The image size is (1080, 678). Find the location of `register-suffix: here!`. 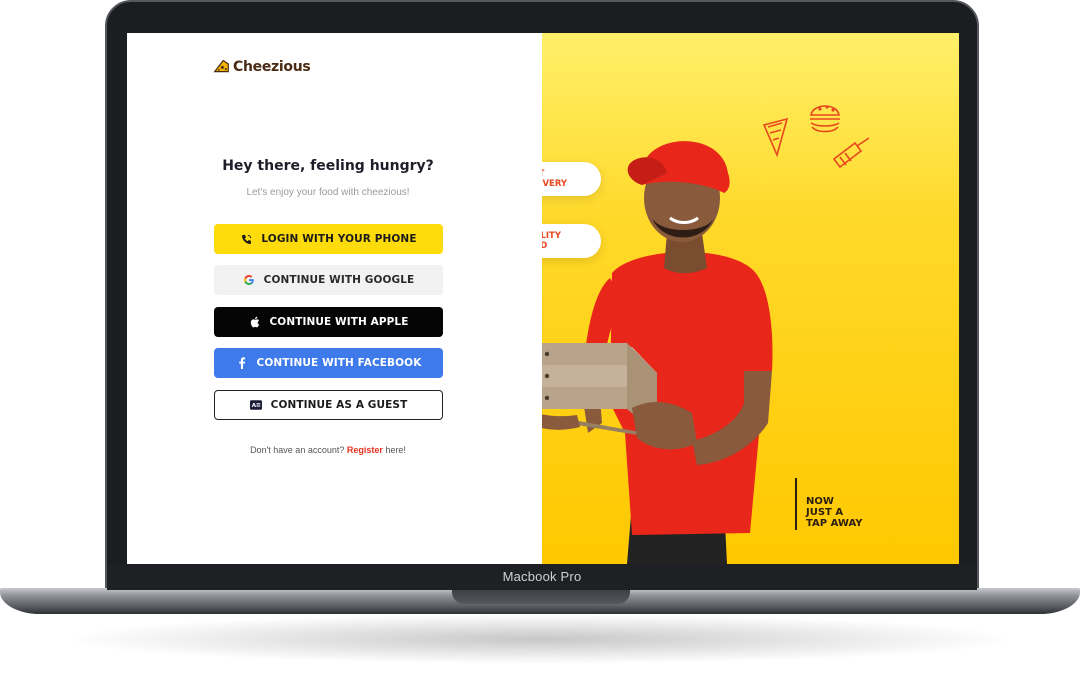

register-suffix: here! is located at coordinates (395, 450).